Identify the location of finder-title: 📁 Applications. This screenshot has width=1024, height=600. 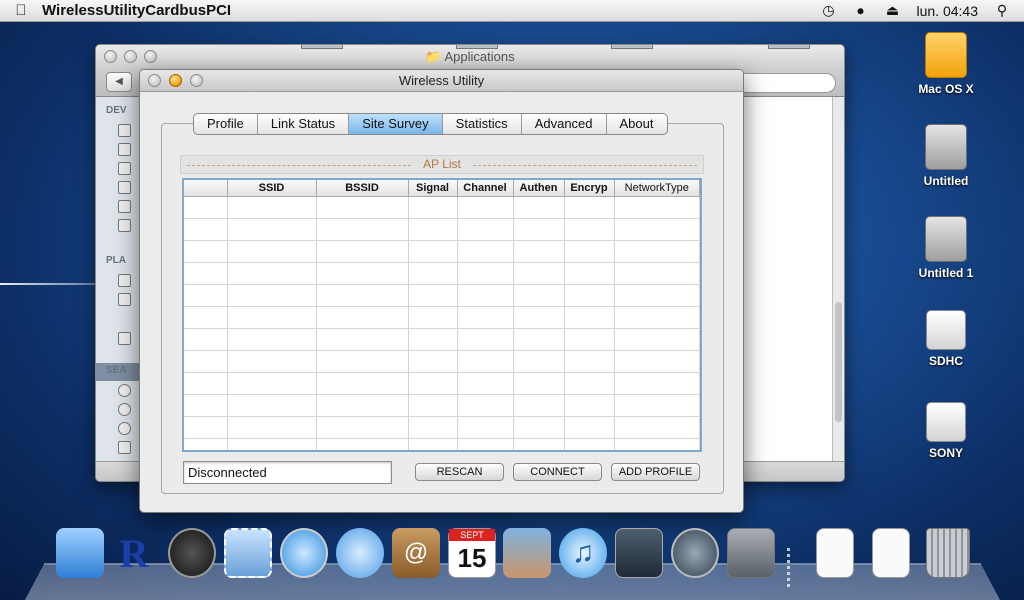
(470, 56).